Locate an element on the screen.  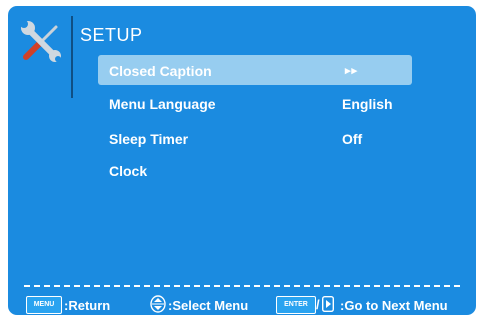
menu-item-label: Menu Language is located at coordinates (162, 104).